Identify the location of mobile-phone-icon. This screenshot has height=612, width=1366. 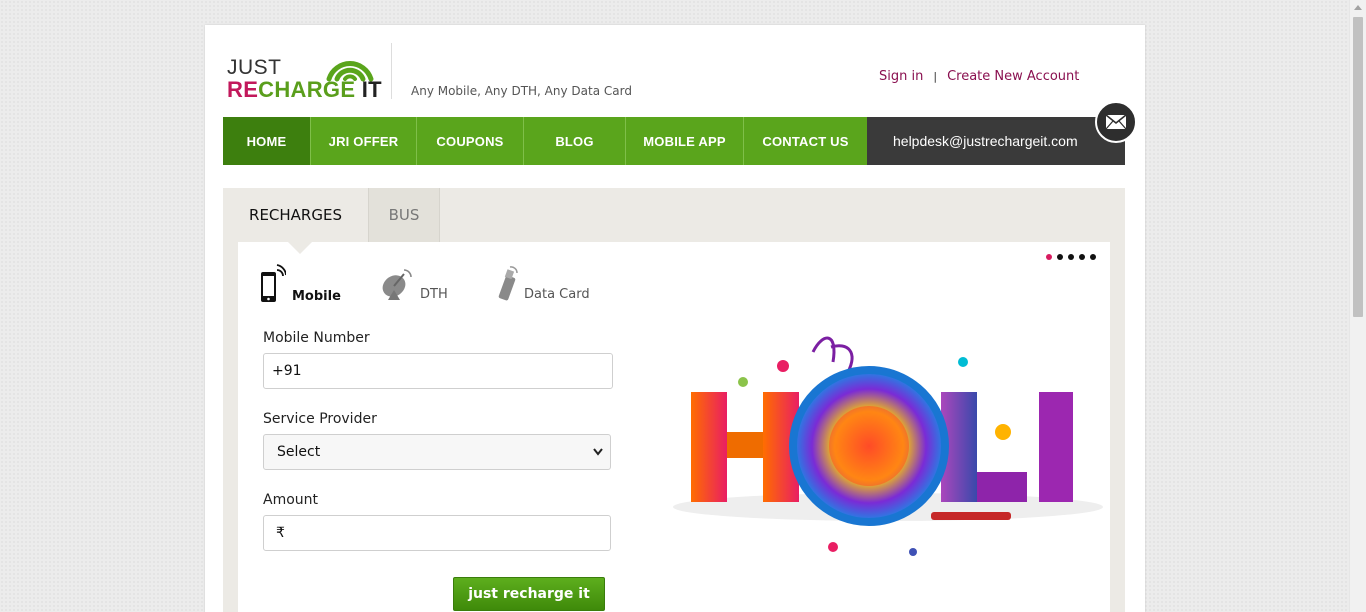
(273, 283).